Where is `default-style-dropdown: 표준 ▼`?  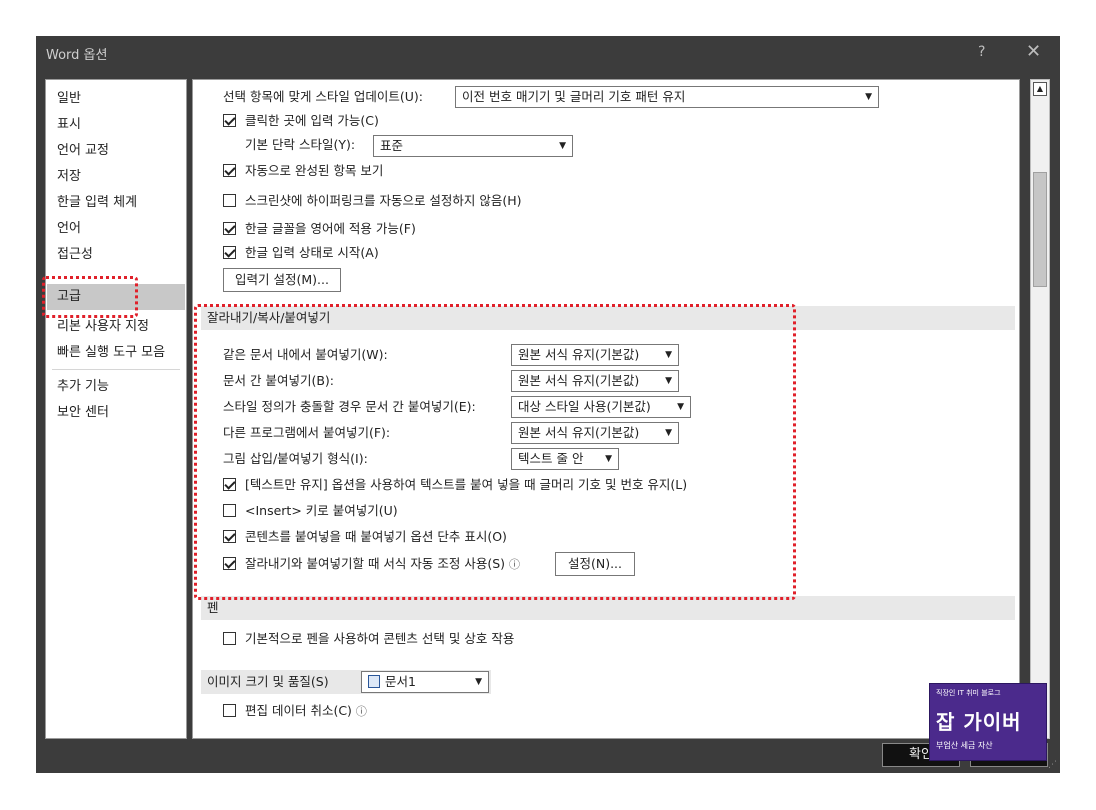
default-style-dropdown: 표준 ▼ is located at coordinates (473, 146).